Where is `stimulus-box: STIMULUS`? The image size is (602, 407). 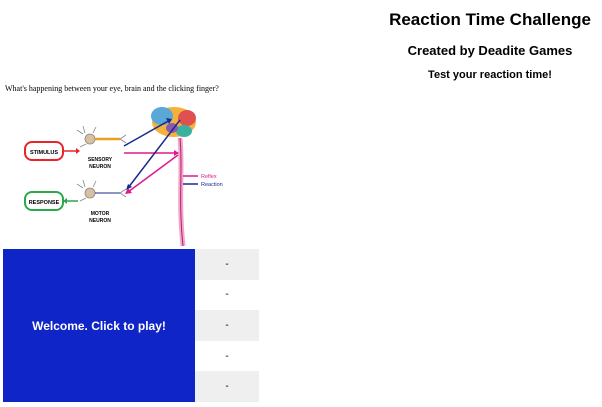
stimulus-box: STIMULUS is located at coordinates (44, 151).